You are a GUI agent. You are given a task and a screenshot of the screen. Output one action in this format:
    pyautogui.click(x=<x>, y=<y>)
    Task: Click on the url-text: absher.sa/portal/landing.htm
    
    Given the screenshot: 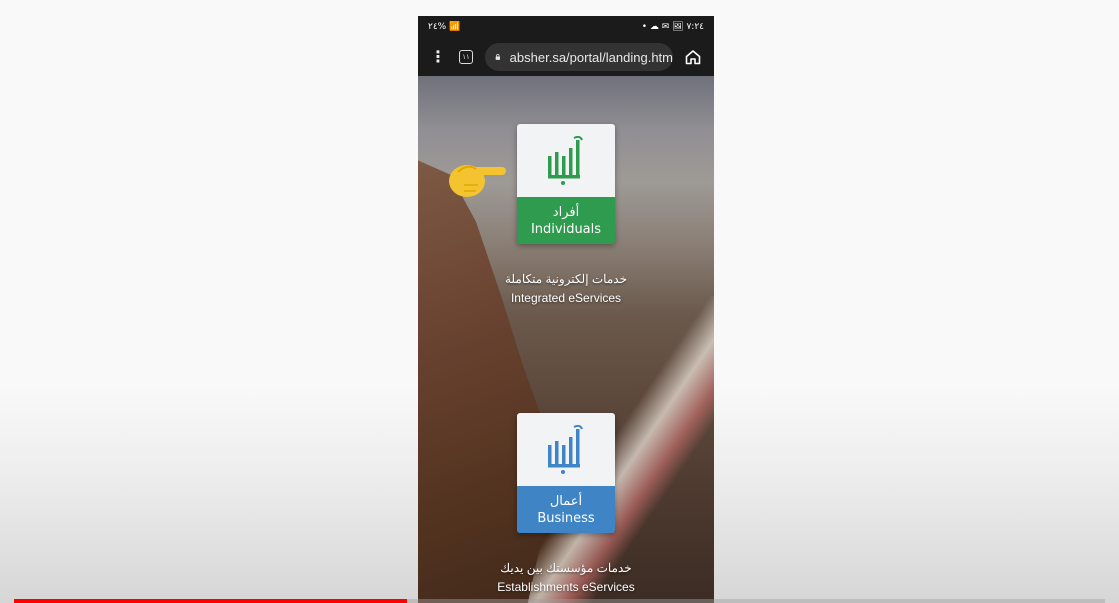 What is the action you would take?
    pyautogui.click(x=591, y=57)
    